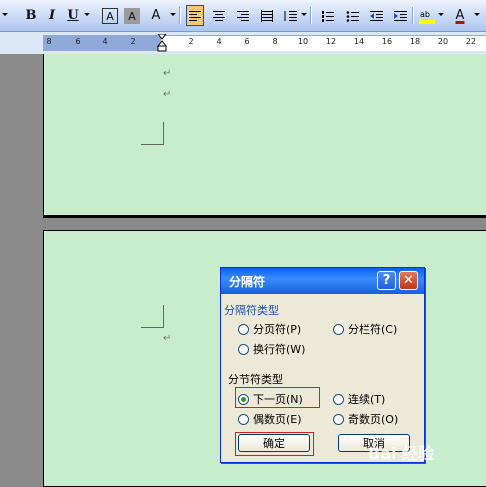  I want to click on align-center-button, so click(219, 15).